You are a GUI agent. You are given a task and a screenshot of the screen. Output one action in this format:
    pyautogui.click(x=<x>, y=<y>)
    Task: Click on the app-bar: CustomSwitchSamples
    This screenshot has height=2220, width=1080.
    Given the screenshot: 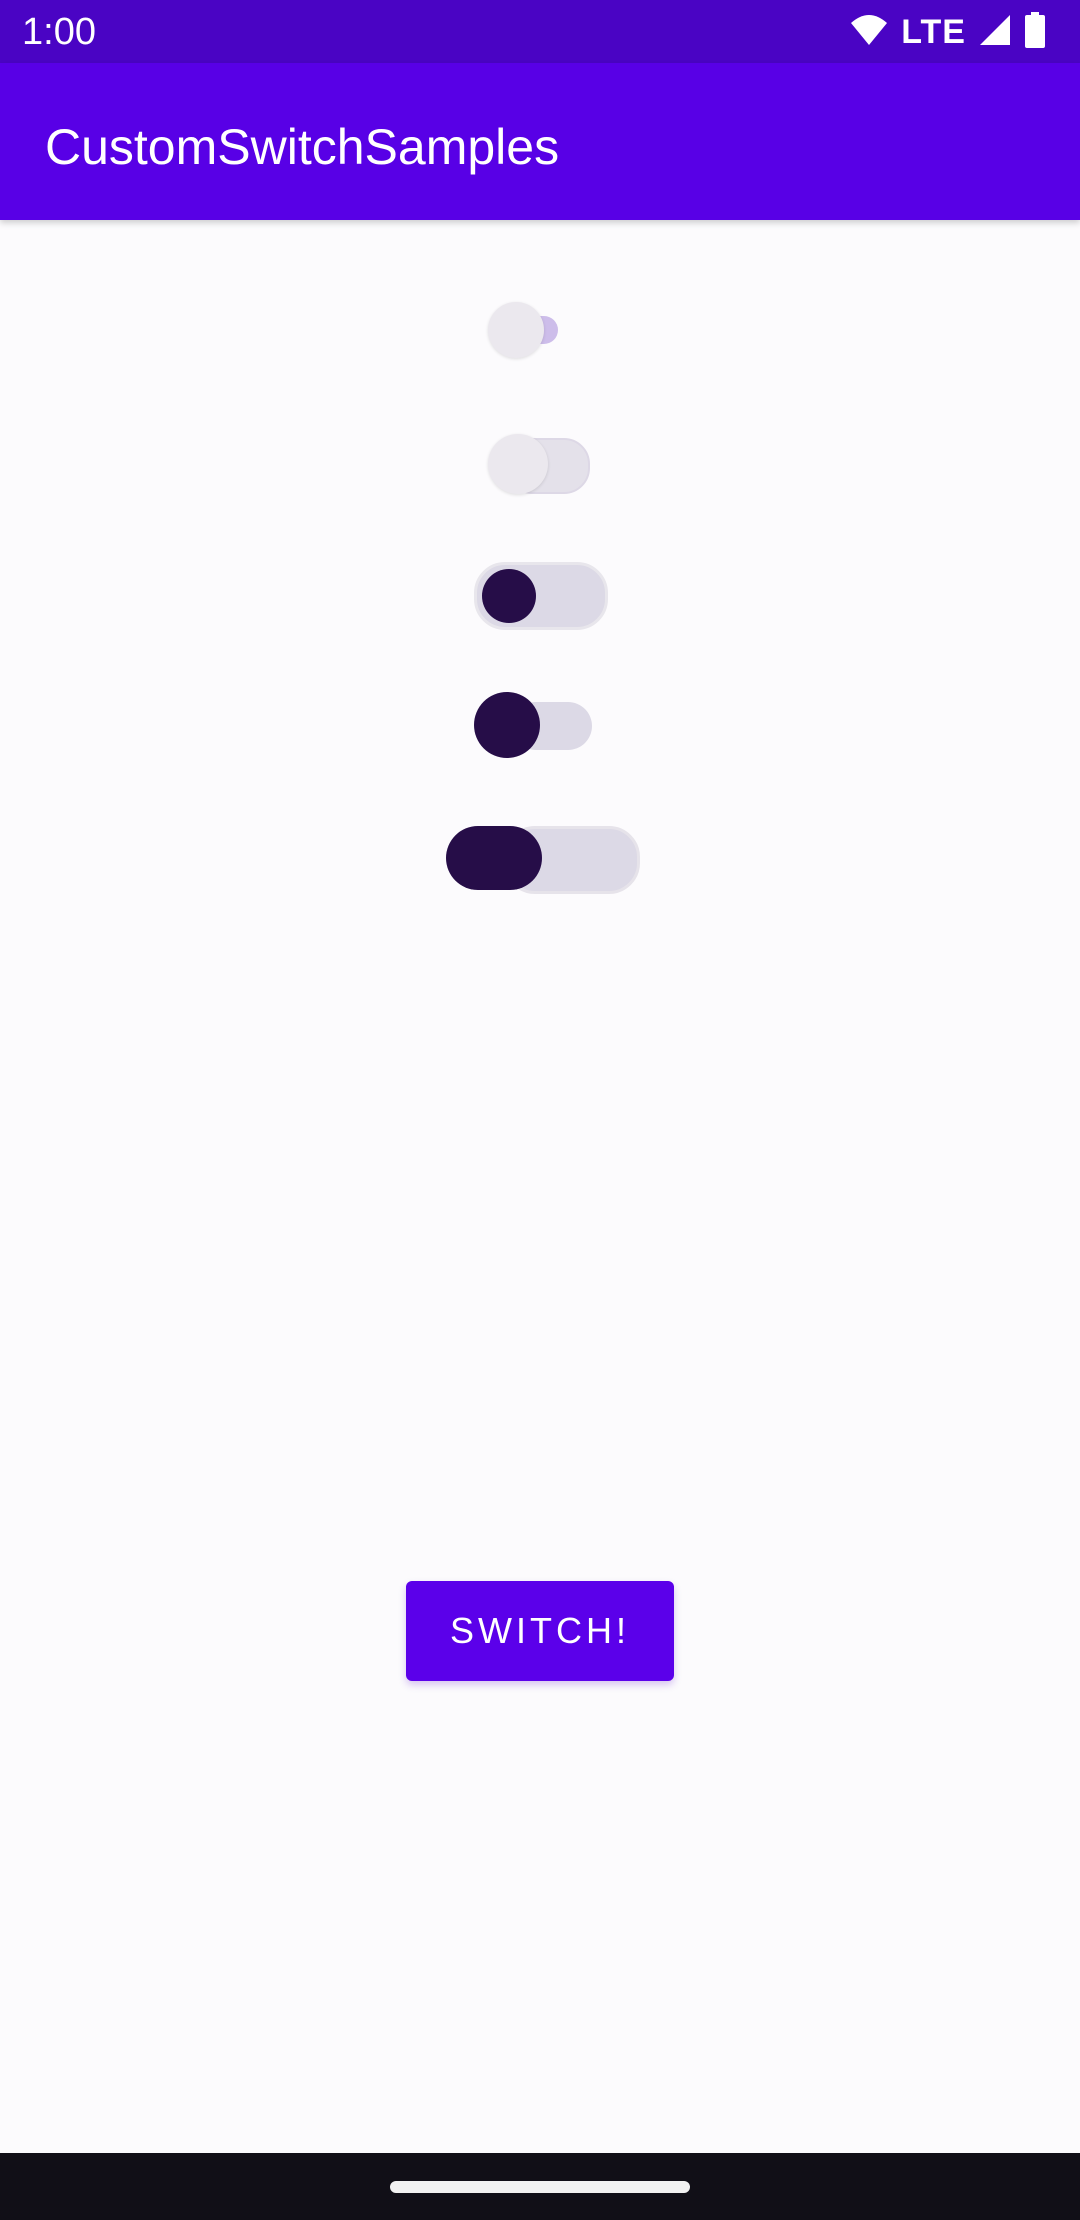 What is the action you would take?
    pyautogui.click(x=540, y=141)
    